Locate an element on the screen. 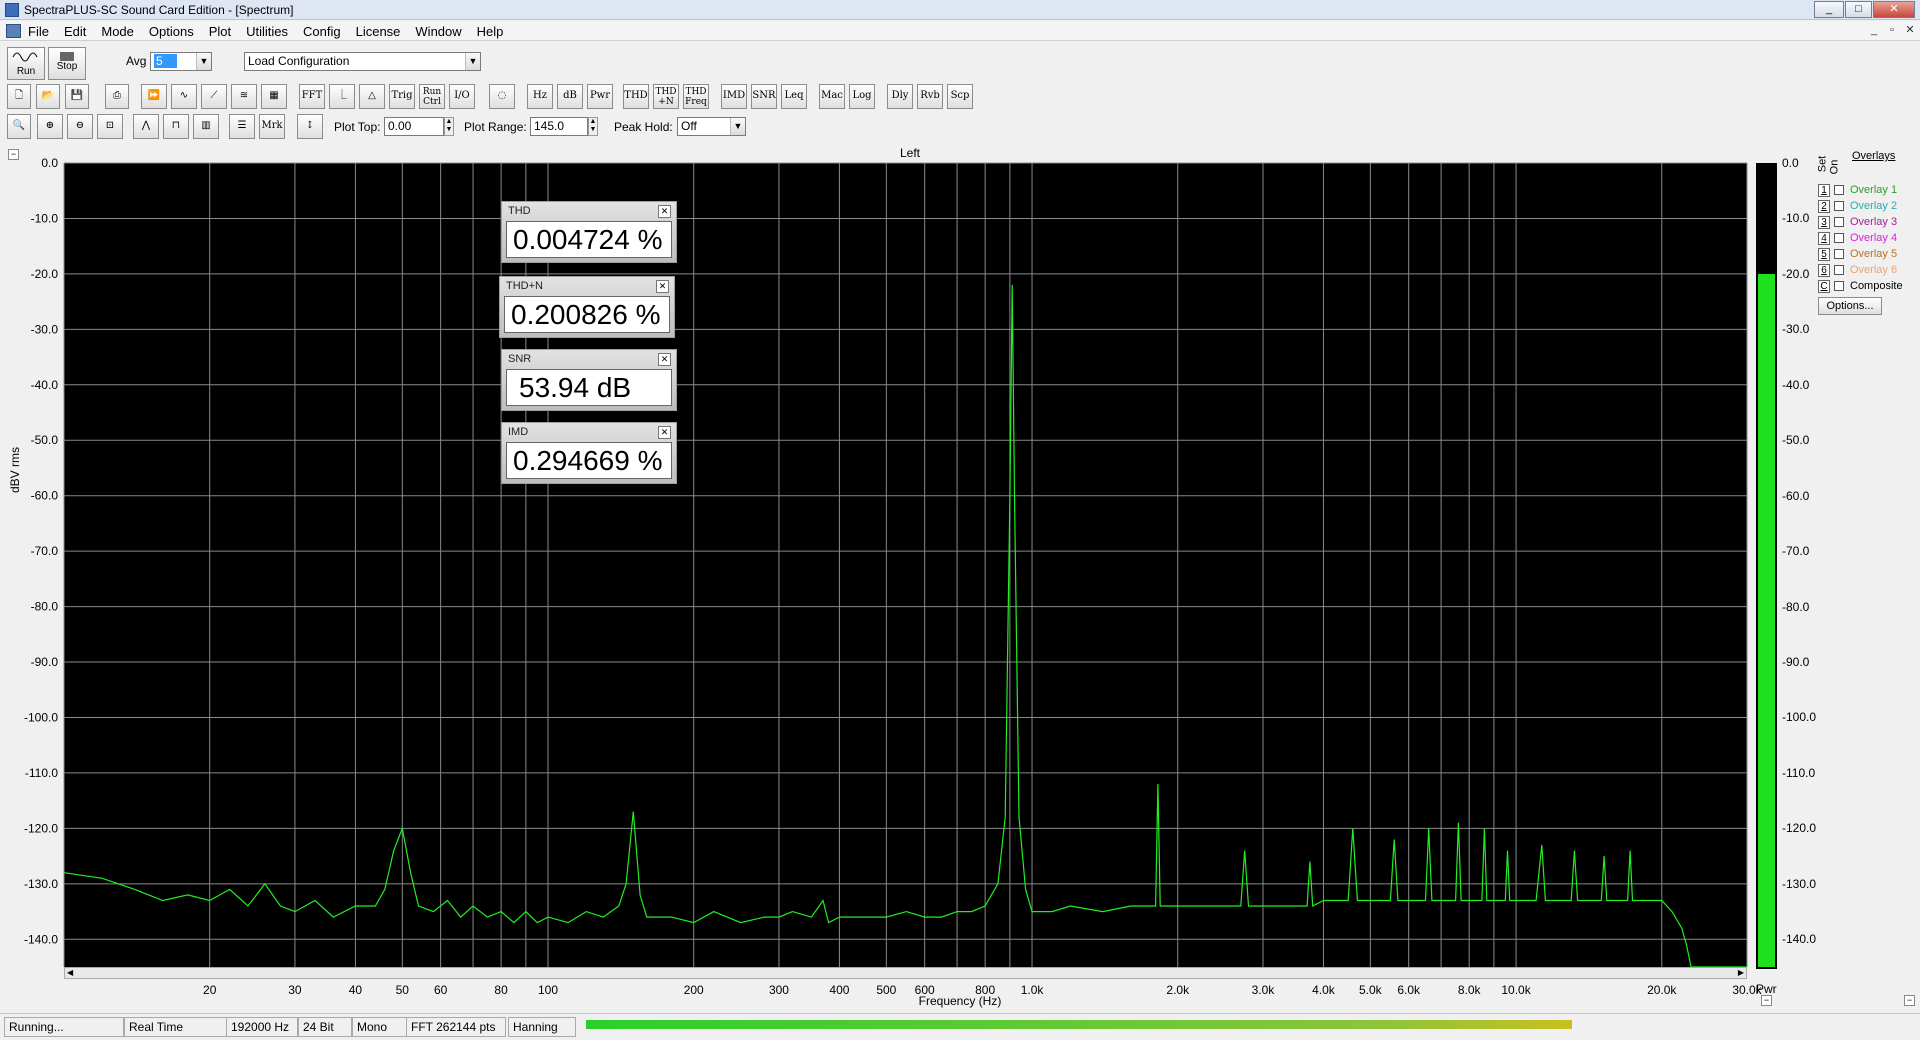 This screenshot has height=1040, width=1920. menu-window: Window is located at coordinates (438, 31).